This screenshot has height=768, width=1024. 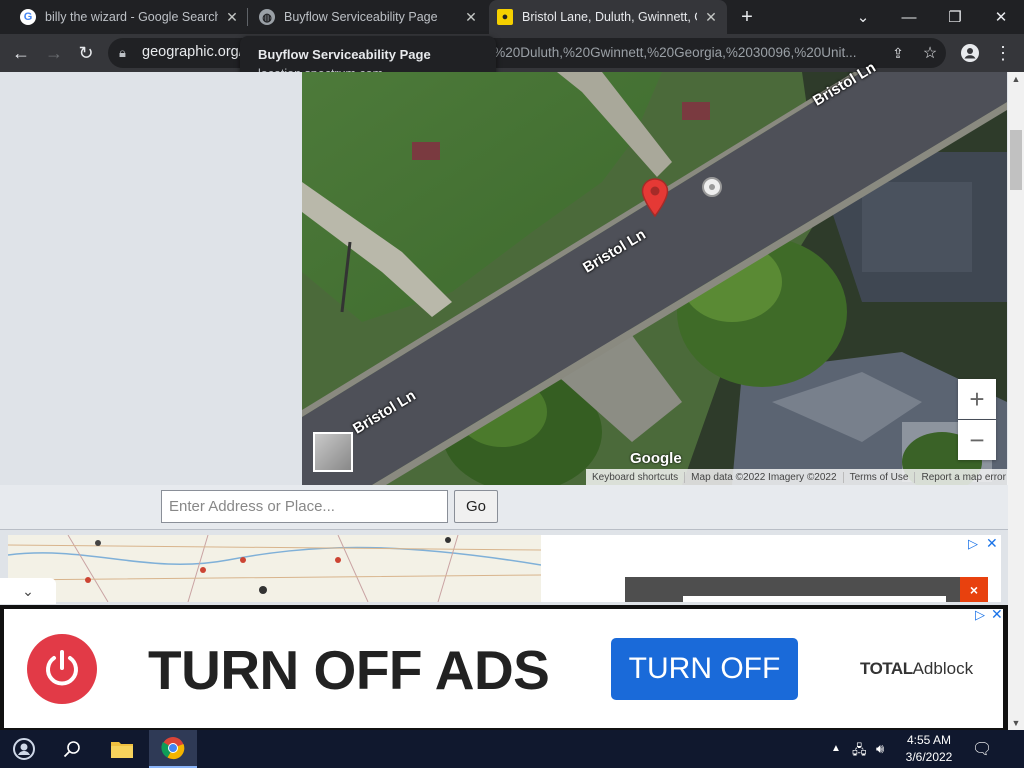 I want to click on power-icon, so click(x=62, y=669).